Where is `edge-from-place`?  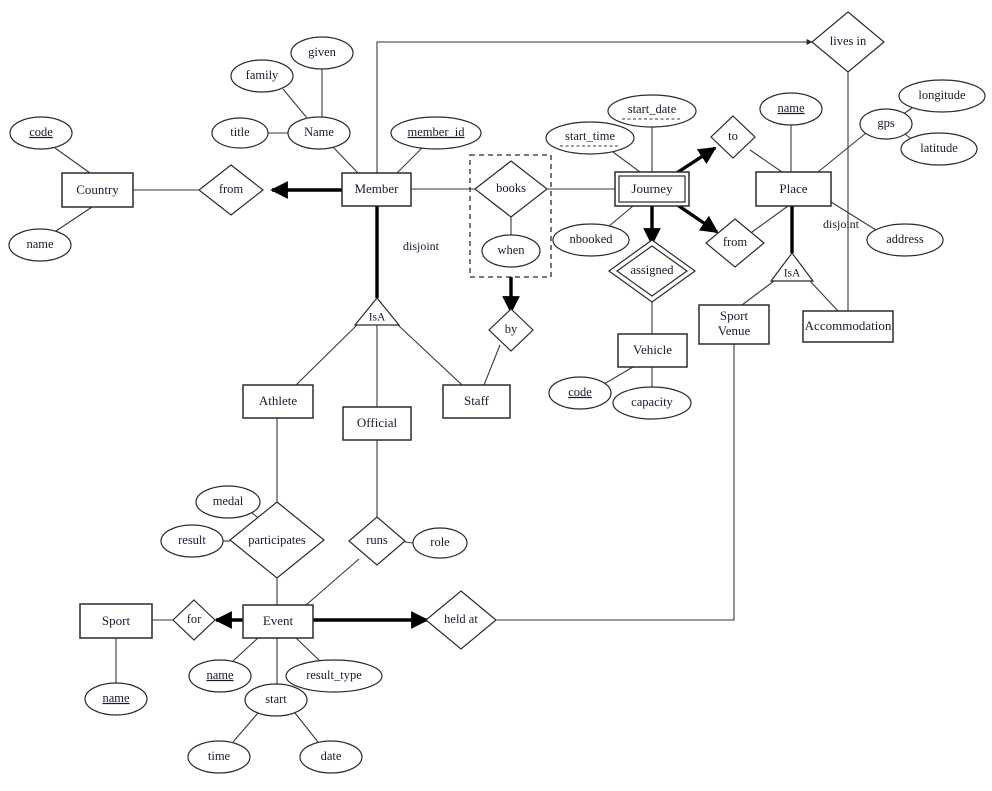
edge-from-place is located at coordinates (770, 219).